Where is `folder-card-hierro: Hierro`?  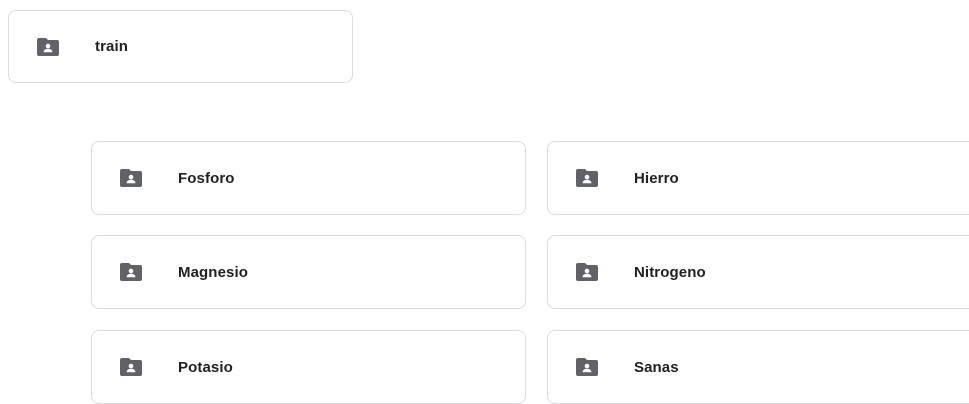
folder-card-hierro: Hierro is located at coordinates (758, 178).